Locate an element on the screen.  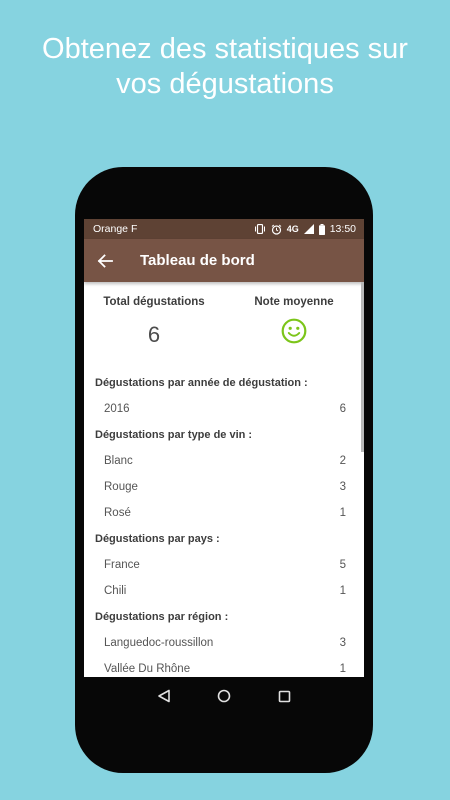
battery-icon is located at coordinates (321, 229).